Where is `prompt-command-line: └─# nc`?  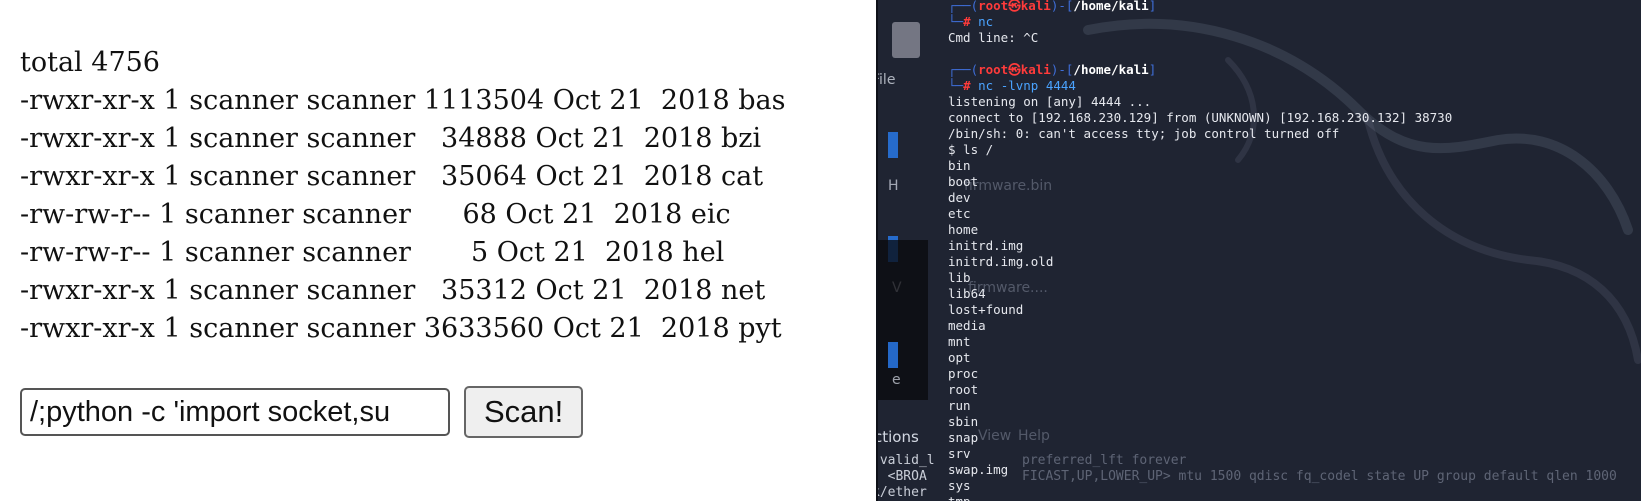 prompt-command-line: └─# nc is located at coordinates (971, 21).